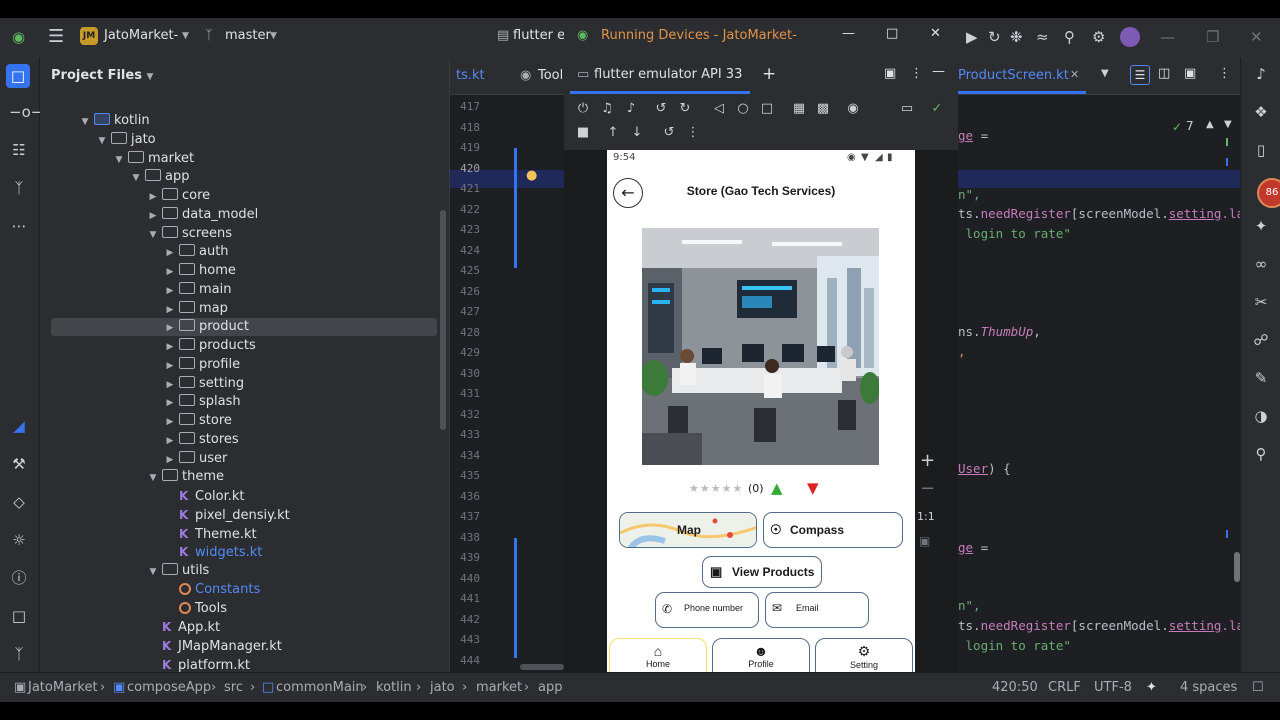 The width and height of the screenshot is (1280, 720). What do you see at coordinates (18, 76) in the screenshot?
I see `project-tool-icon: □` at bounding box center [18, 76].